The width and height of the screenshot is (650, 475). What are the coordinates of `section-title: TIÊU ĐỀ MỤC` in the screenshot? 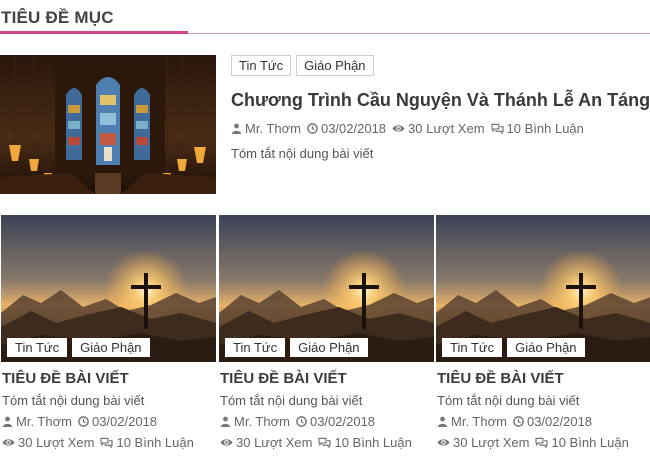 It's located at (57, 17).